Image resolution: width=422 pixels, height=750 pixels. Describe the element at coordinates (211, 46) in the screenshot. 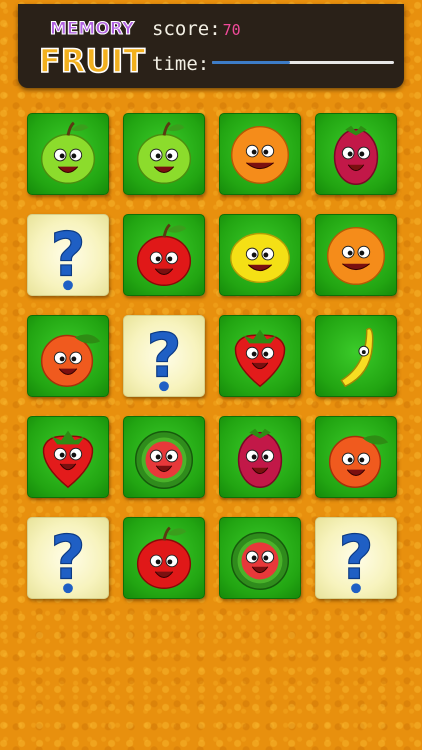

I see `game-header: MEMORY FRUIT score: 70 time:` at that location.